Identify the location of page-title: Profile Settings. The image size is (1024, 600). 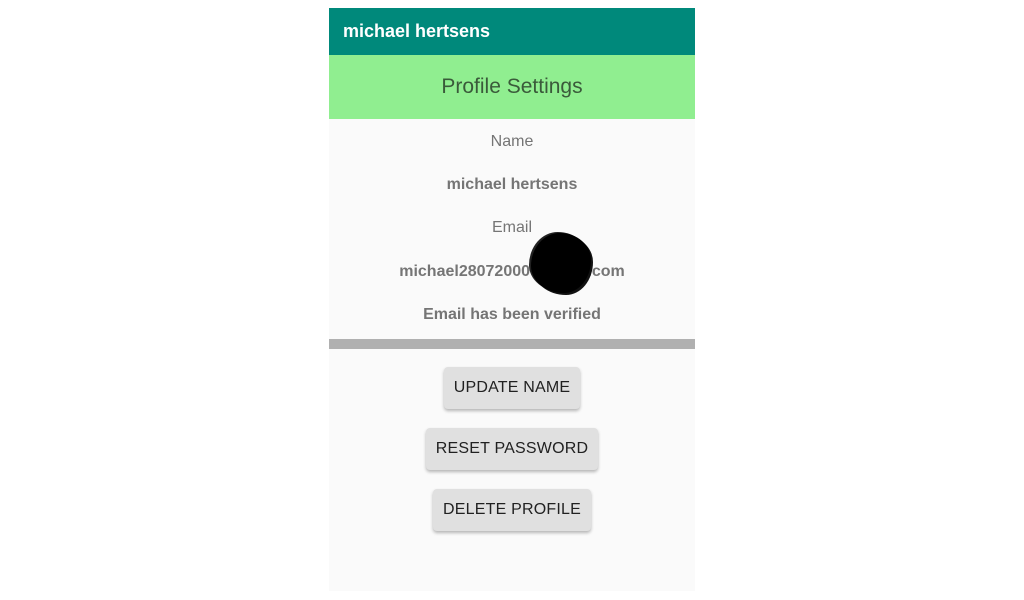
(512, 86).